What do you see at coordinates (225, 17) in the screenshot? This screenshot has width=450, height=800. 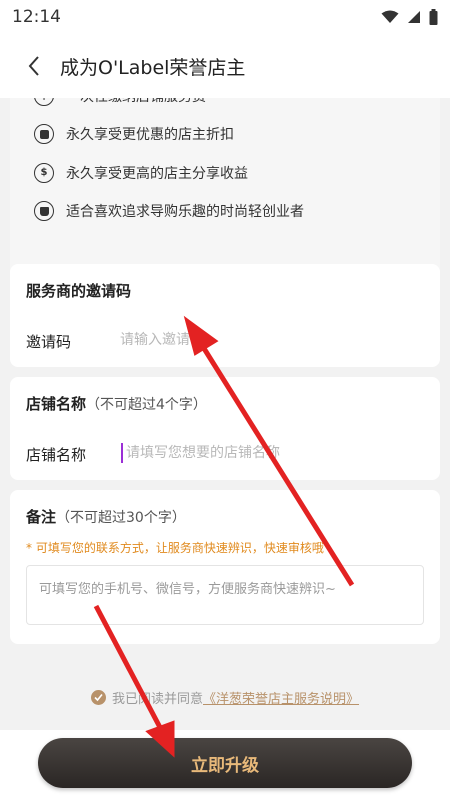 I see `status-bar: 12:14` at bounding box center [225, 17].